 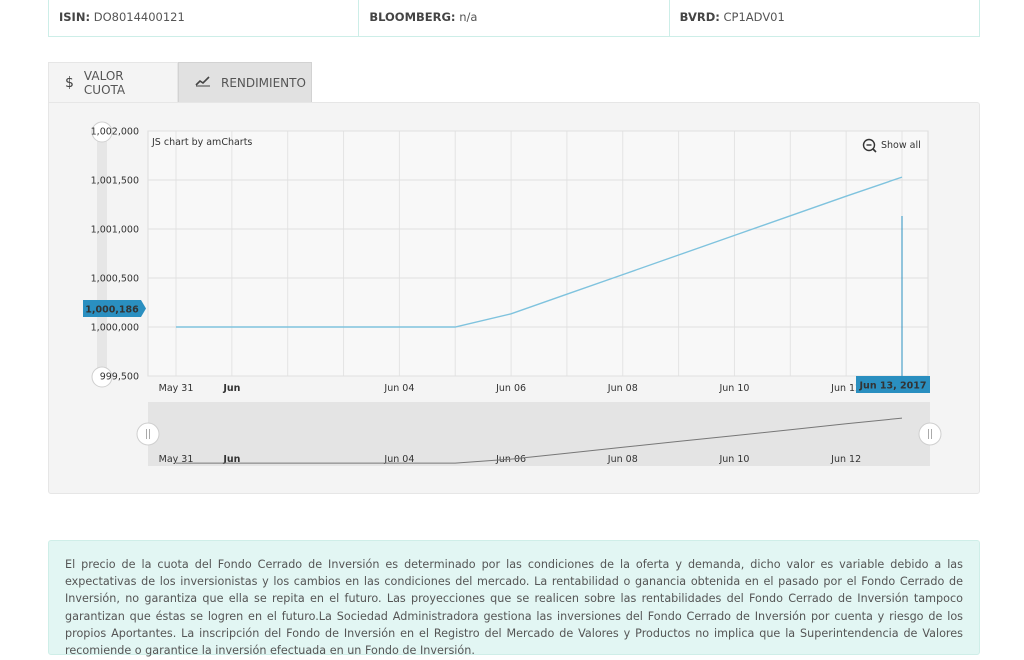 I want to click on scrollbar-left-grip, so click(x=148, y=434).